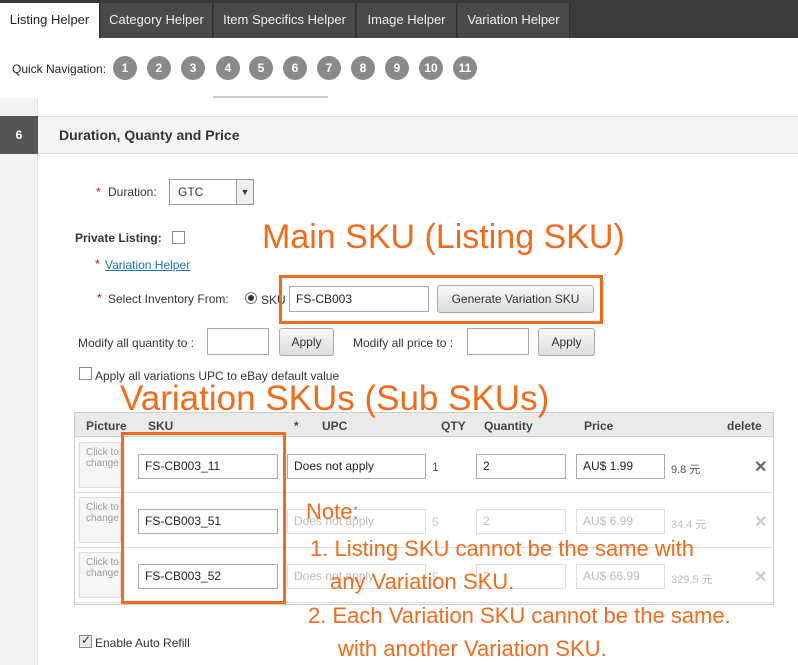  Describe the element at coordinates (251, 298) in the screenshot. I see `sku-radio` at that location.